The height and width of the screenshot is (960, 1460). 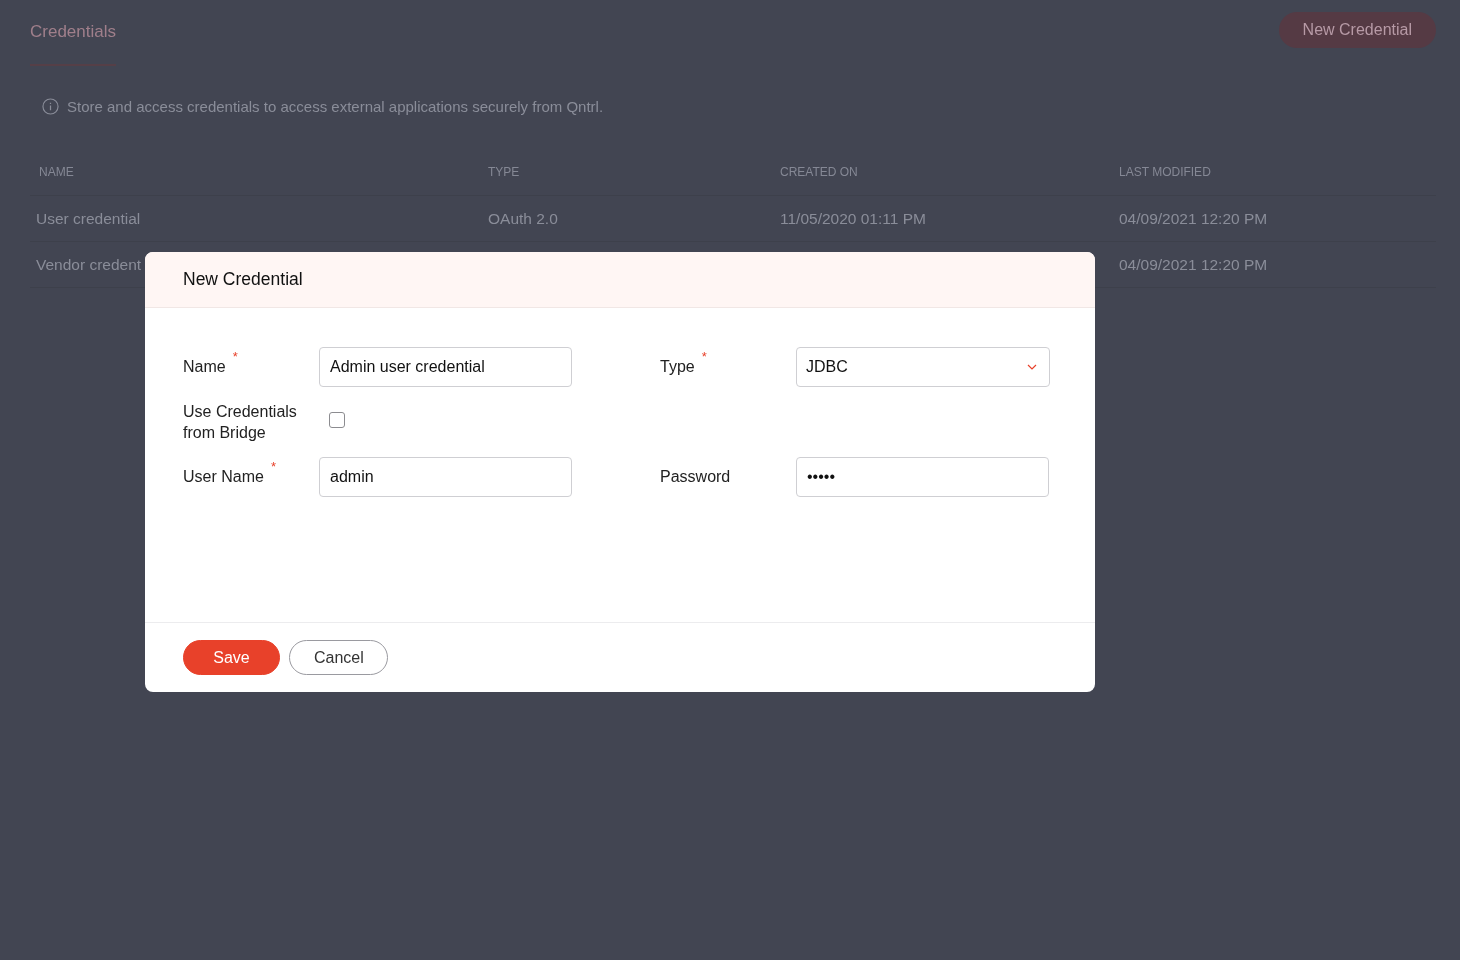 What do you see at coordinates (88, 218) in the screenshot?
I see `table-cell: User credential` at bounding box center [88, 218].